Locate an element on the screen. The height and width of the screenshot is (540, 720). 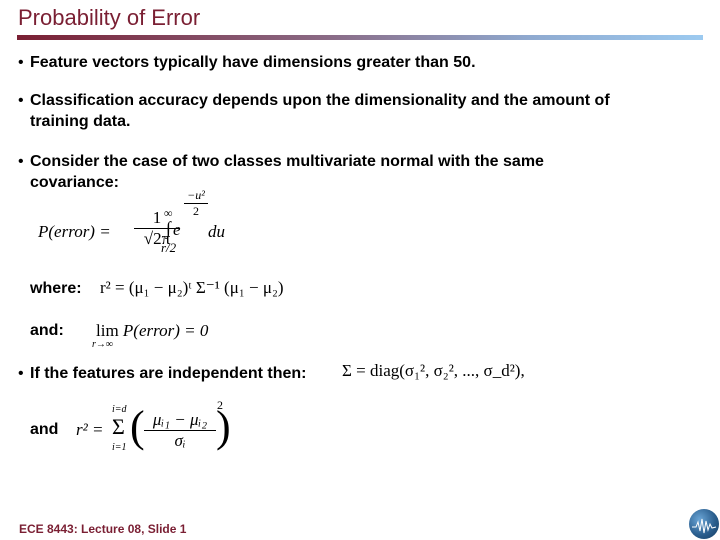
eq1-exp-den: 2 is located at coordinates (196, 211).